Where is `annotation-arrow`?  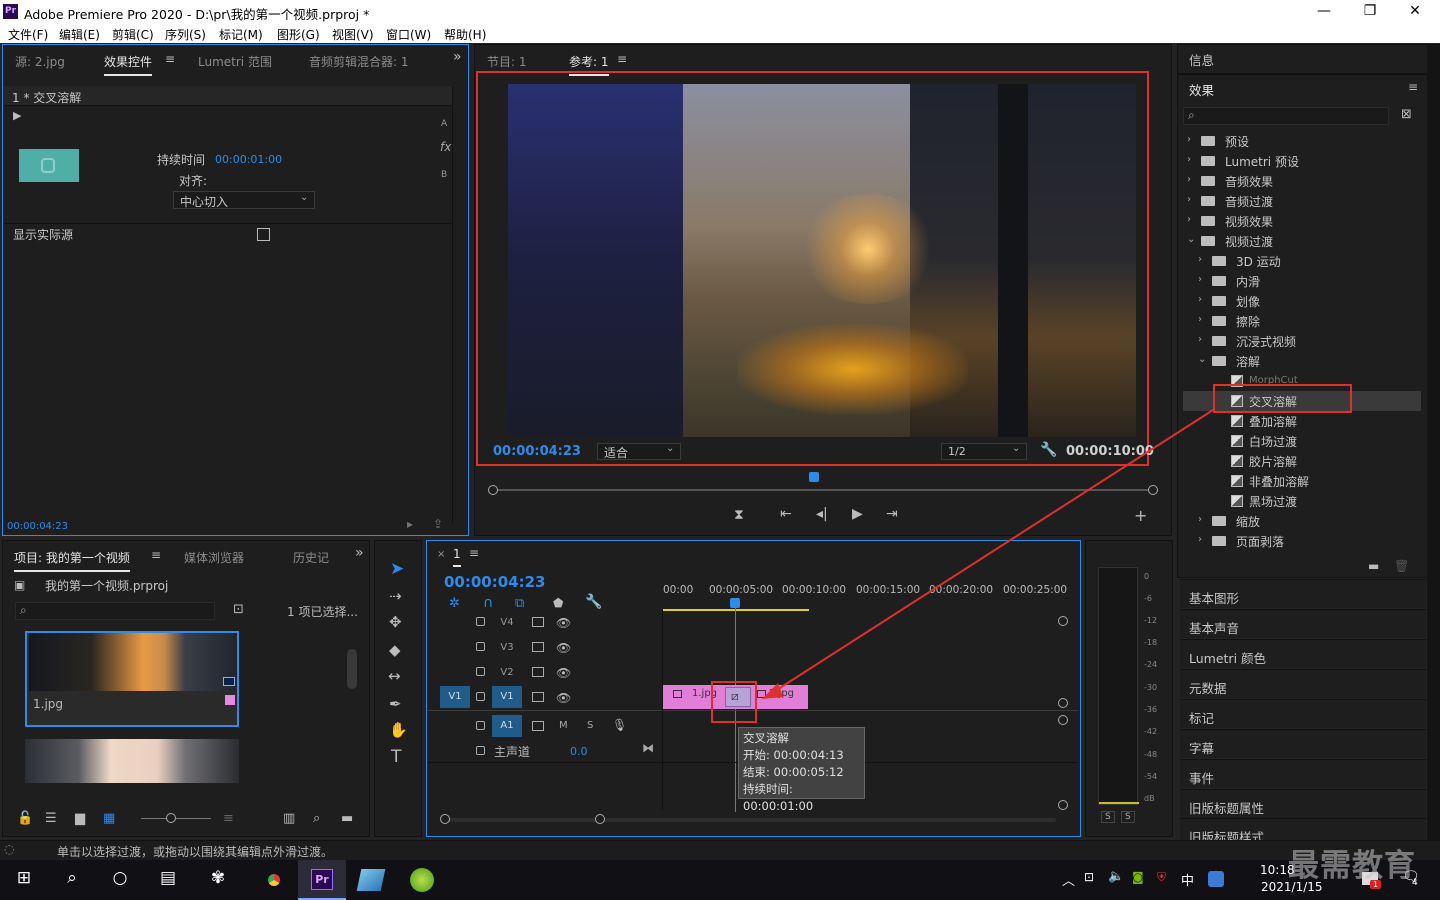
annotation-arrow is located at coordinates (988, 554).